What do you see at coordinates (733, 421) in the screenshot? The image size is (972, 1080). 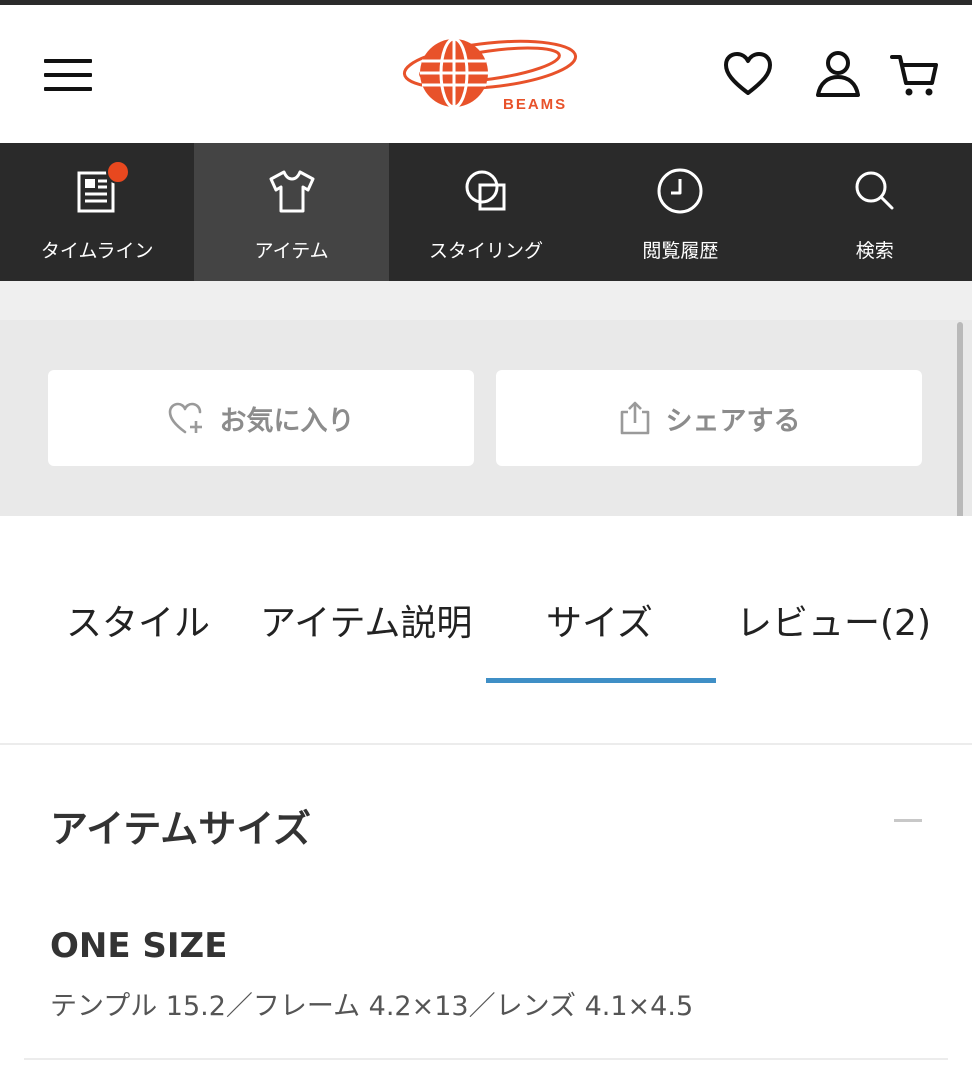 I see `share-label: シェアする` at bounding box center [733, 421].